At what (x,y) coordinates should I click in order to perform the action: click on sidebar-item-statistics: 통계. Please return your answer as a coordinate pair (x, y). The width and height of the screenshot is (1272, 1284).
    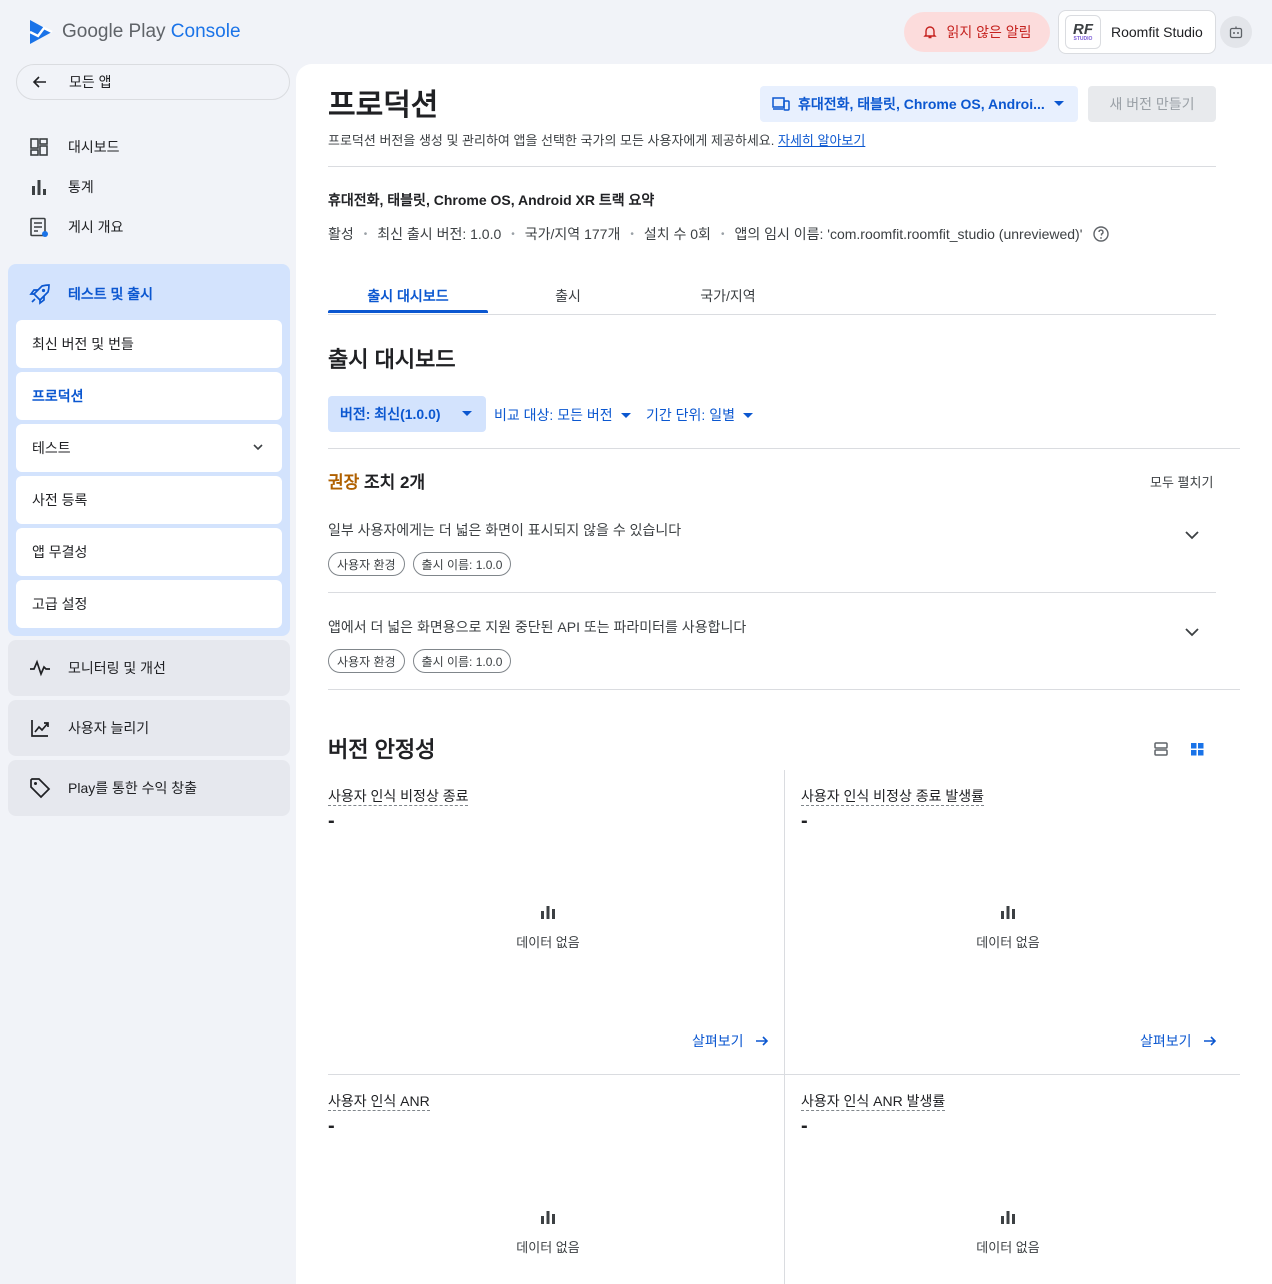
    Looking at the image, I should click on (61, 187).